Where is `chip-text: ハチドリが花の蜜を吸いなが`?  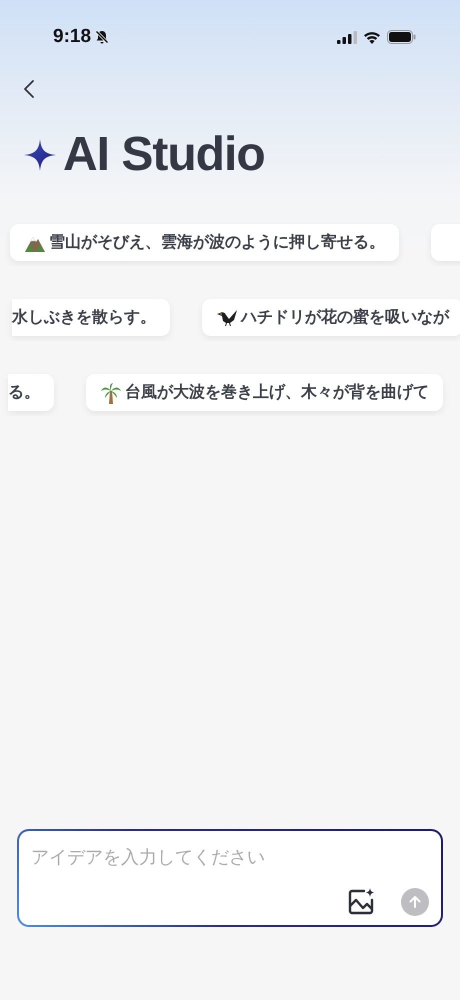 chip-text: ハチドリが花の蜜を吸いなが is located at coordinates (345, 317).